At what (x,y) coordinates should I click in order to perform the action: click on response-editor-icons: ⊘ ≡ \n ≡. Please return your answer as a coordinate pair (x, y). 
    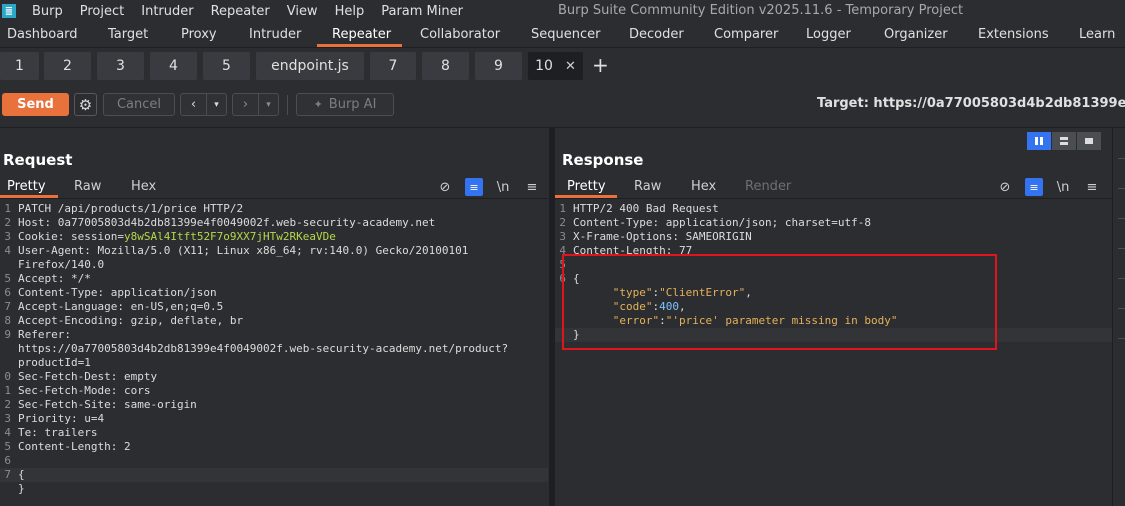
    Looking at the image, I should click on (1054, 187).